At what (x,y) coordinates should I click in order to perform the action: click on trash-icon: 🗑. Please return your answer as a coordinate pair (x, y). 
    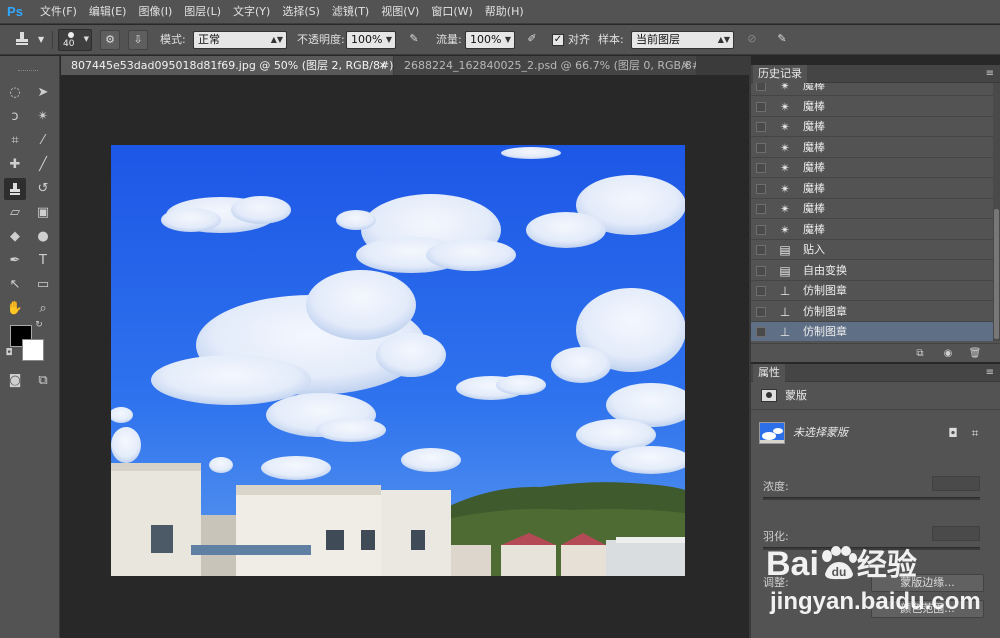
    Looking at the image, I should click on (975, 353).